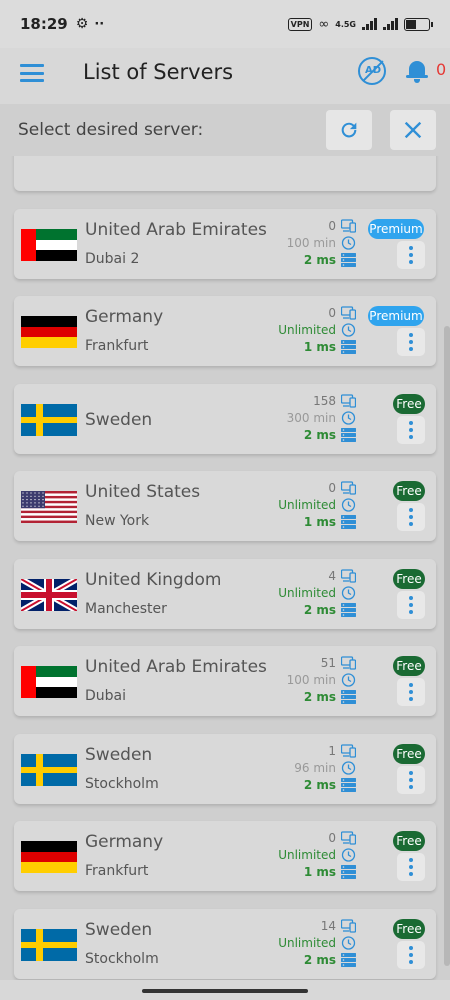  I want to click on server-users: 158, so click(296, 401).